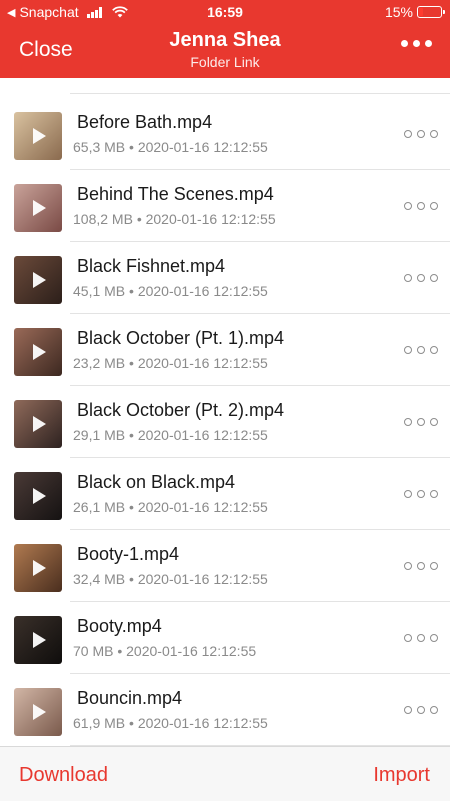 The height and width of the screenshot is (801, 450). What do you see at coordinates (225, 773) in the screenshot?
I see `bottom-toolbar: Download Import` at bounding box center [225, 773].